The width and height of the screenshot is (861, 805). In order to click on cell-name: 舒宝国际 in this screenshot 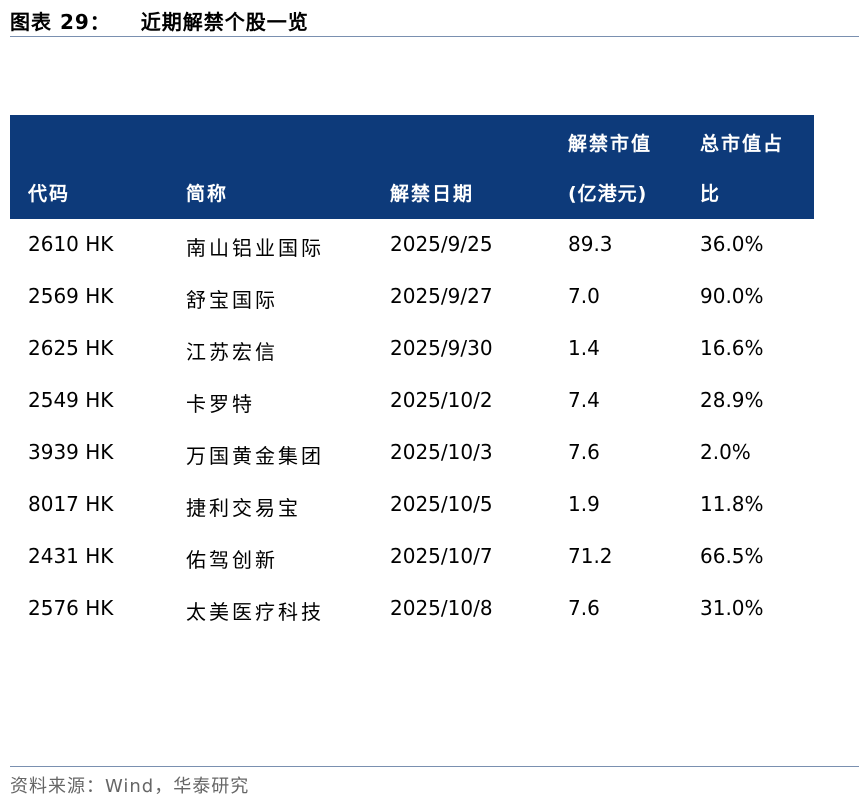, I will do `click(232, 300)`.